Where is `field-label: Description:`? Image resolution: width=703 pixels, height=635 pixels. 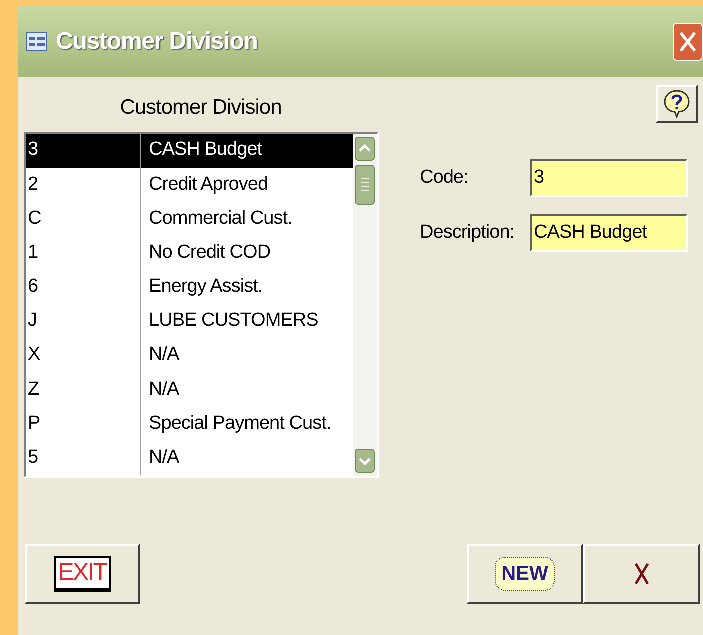
field-label: Description: is located at coordinates (468, 232).